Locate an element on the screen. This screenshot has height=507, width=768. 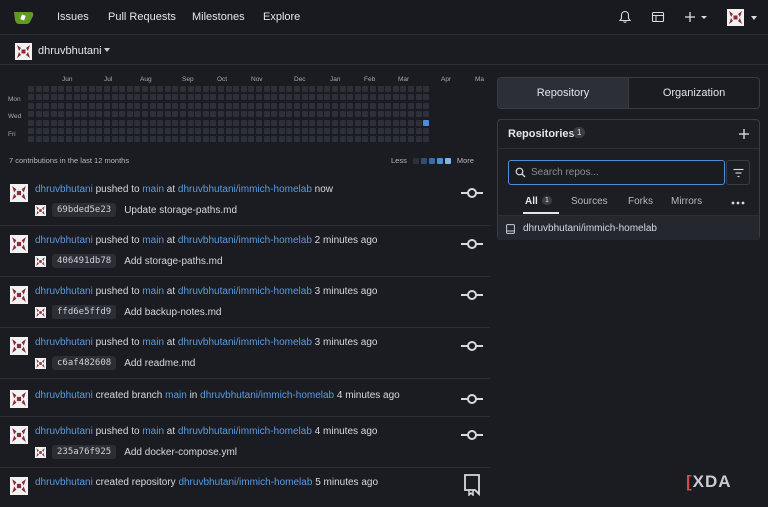
subtab-all: All is located at coordinates (531, 201).